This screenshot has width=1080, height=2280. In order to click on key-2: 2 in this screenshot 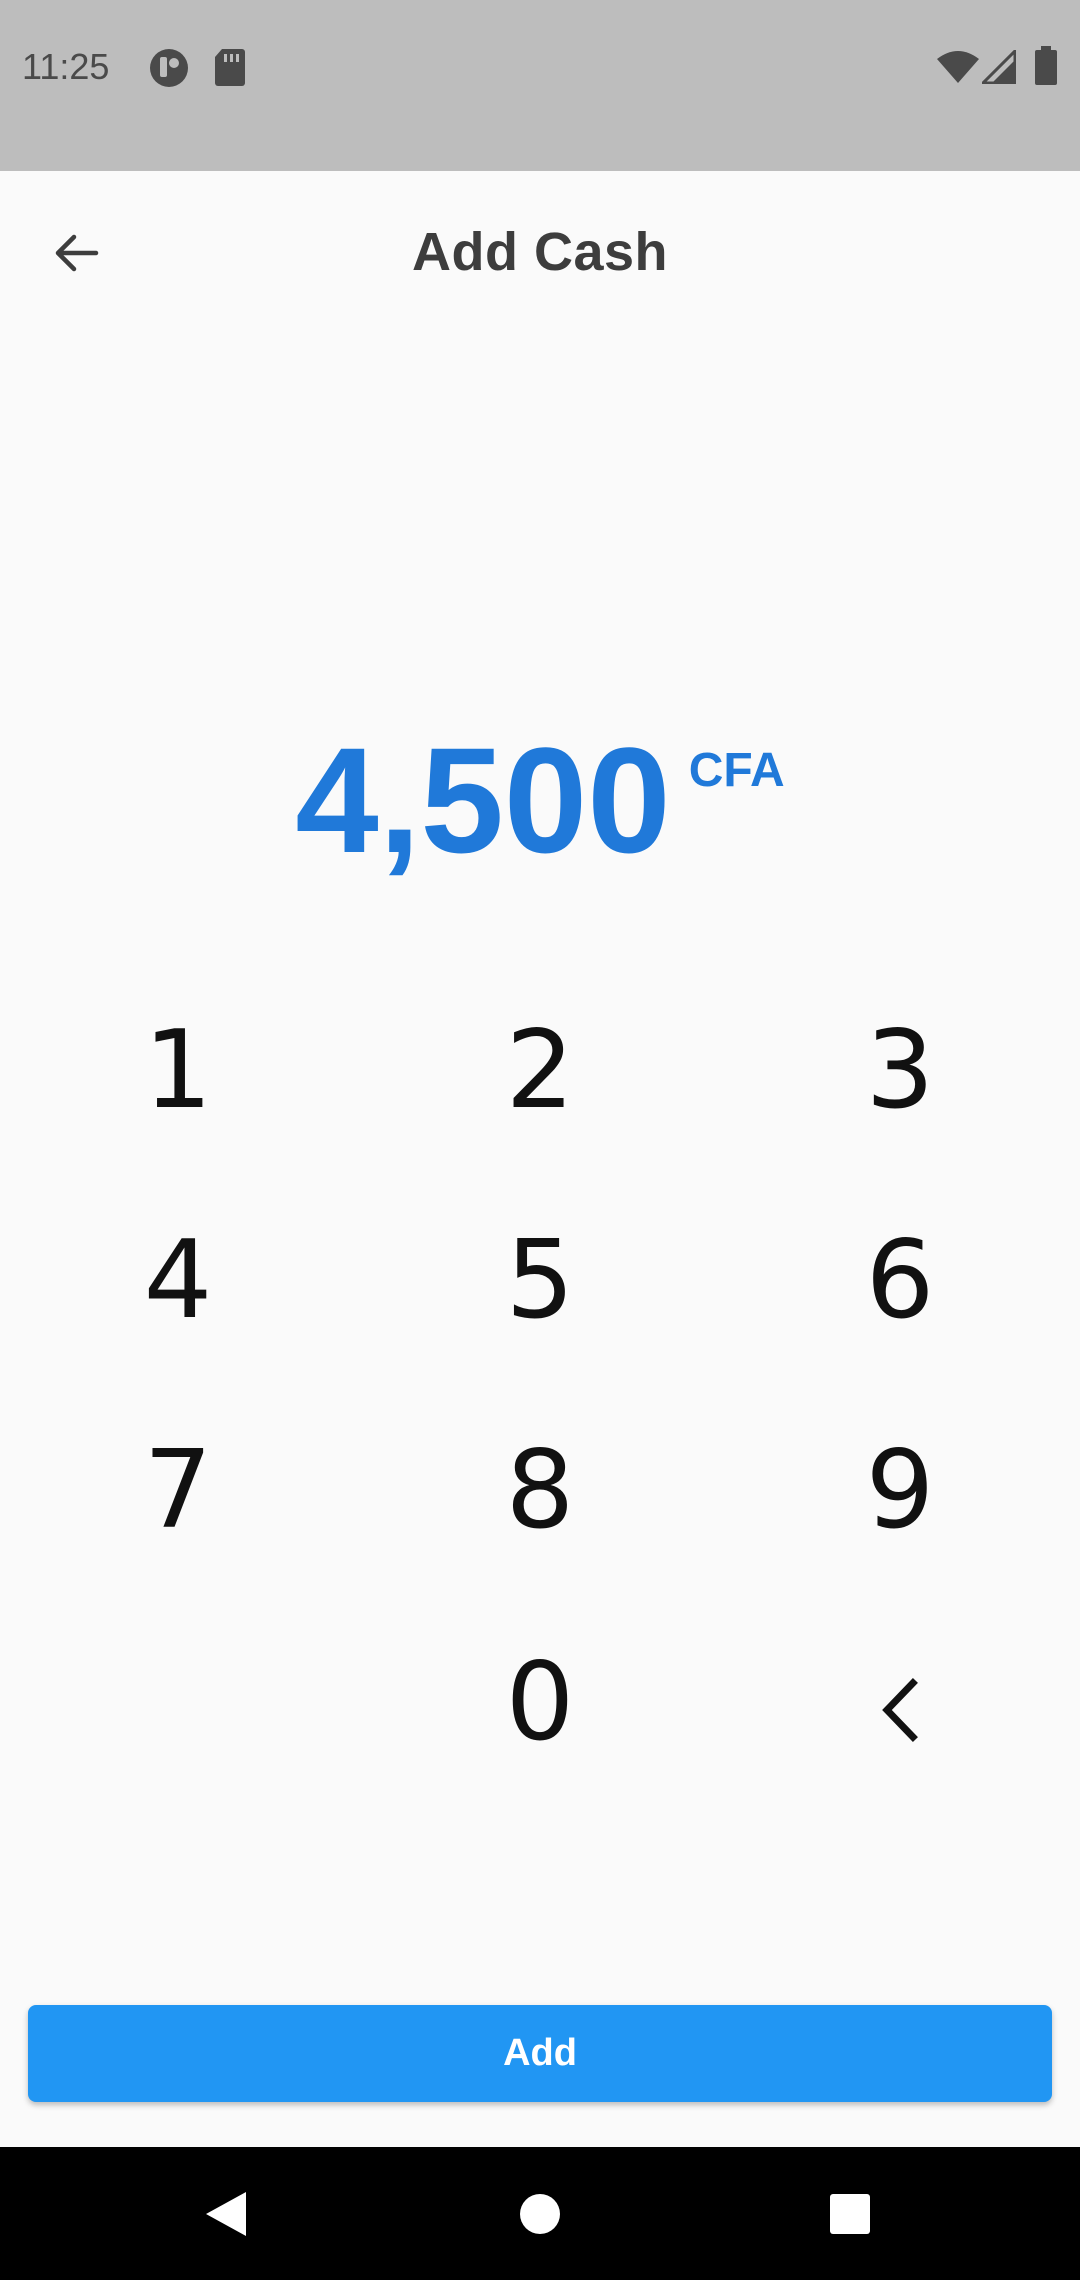, I will do `click(540, 1070)`.